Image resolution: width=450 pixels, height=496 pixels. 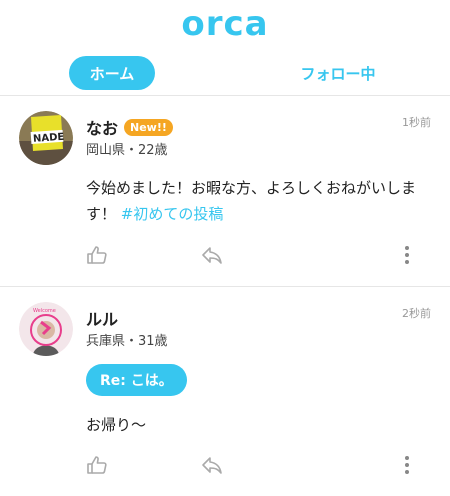 I want to click on avatar: NADE, so click(x=46, y=138).